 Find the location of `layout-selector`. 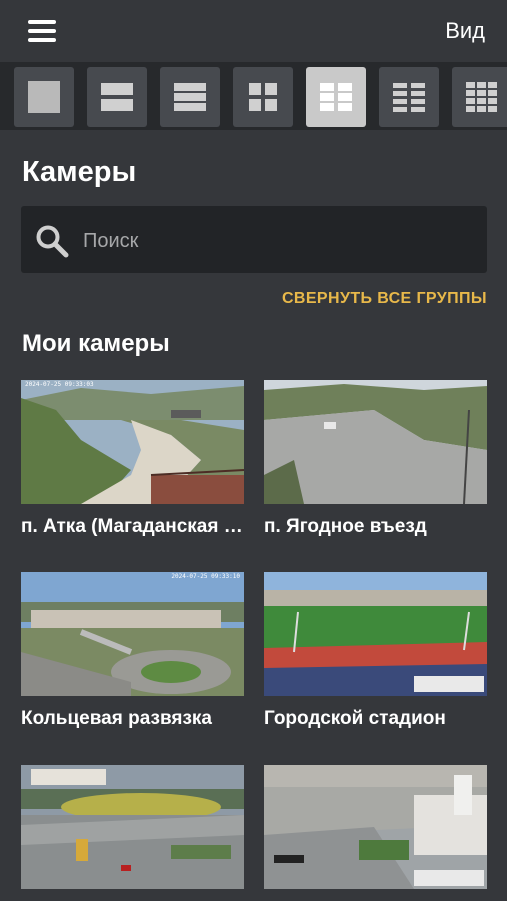

layout-selector is located at coordinates (253, 96).